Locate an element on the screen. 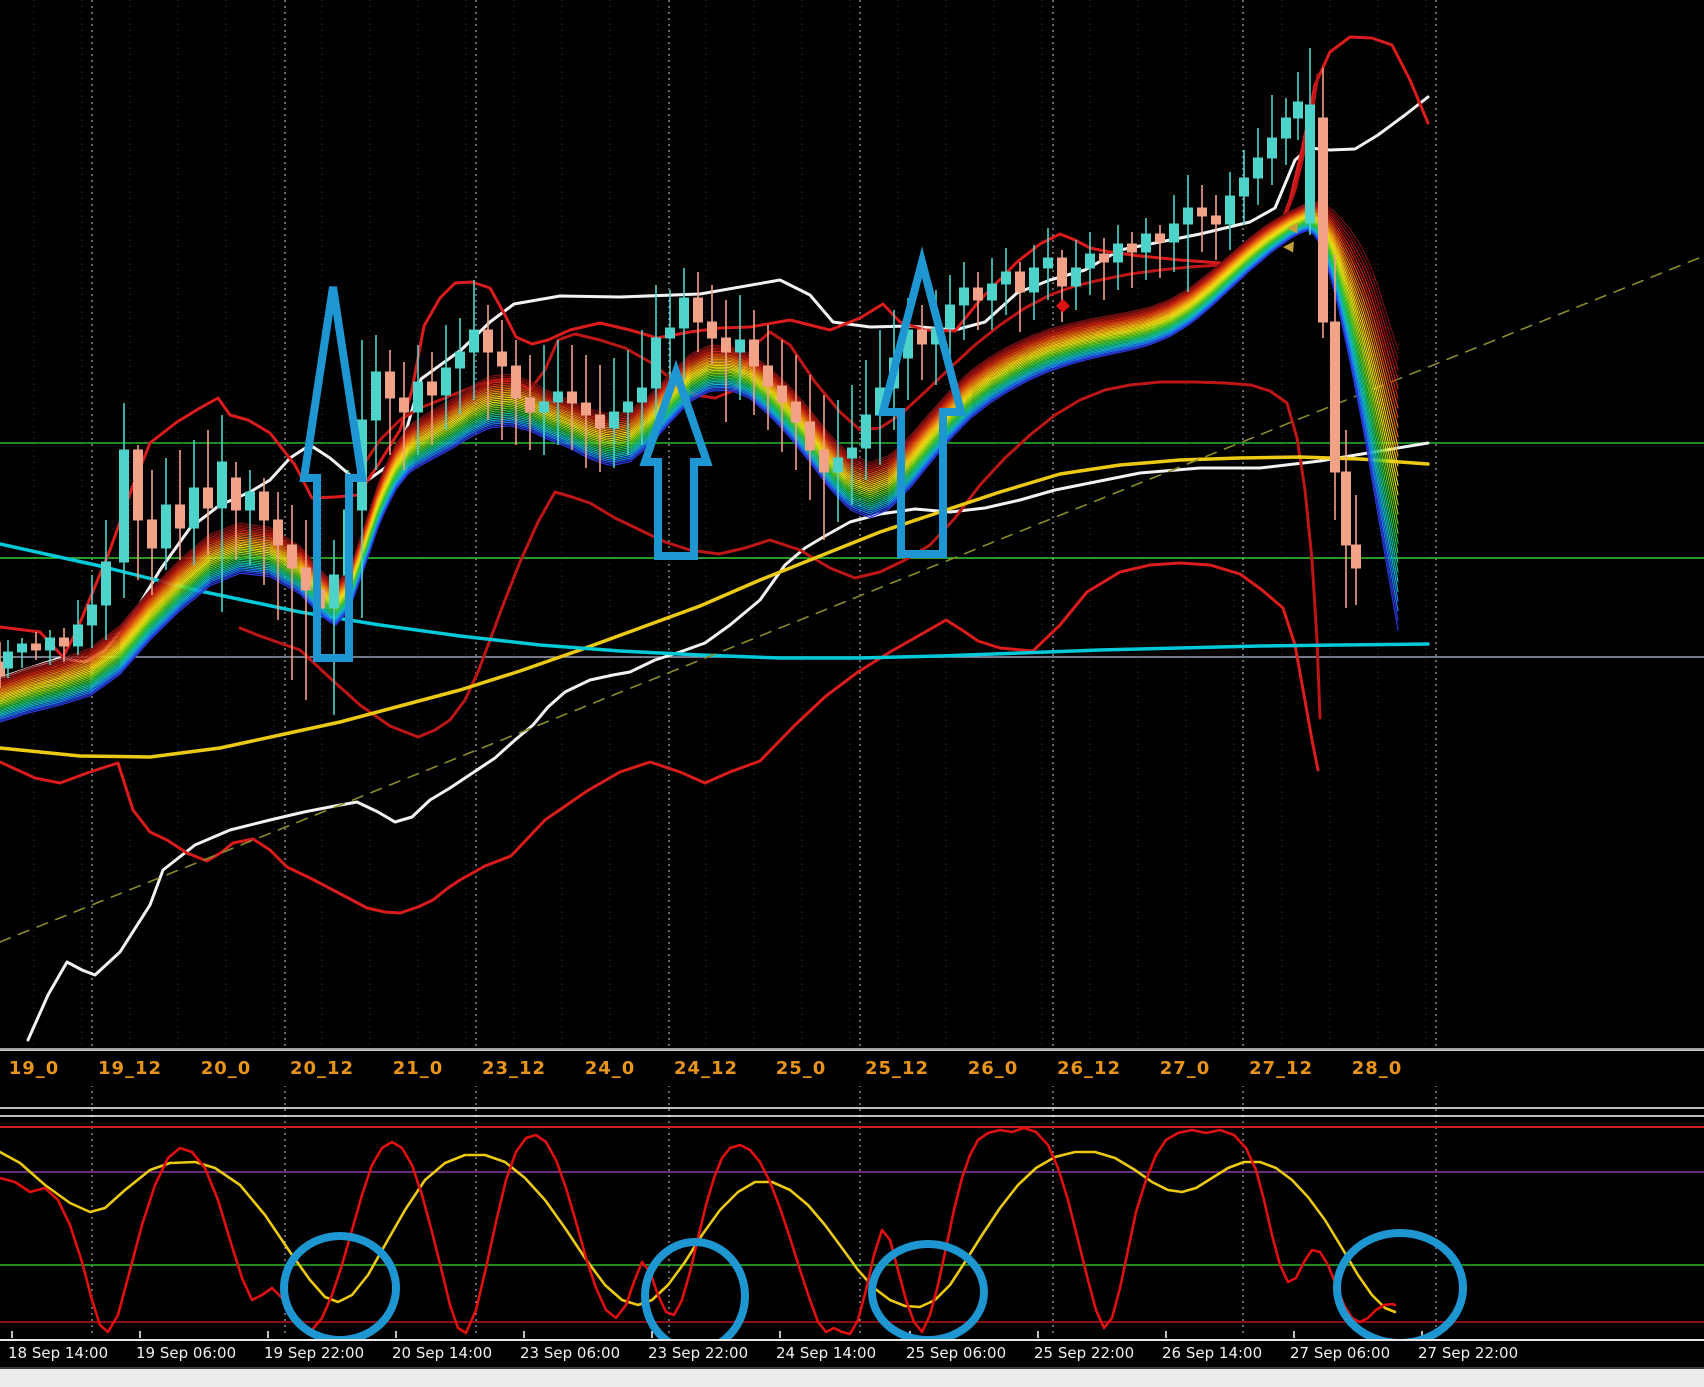 The width and height of the screenshot is (1704, 1387). time-label: 23_12 is located at coordinates (514, 1068).